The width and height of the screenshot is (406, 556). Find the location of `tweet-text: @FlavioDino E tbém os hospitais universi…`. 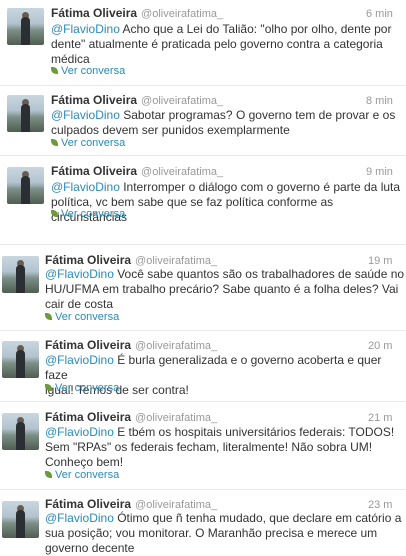

tweet-text: @FlavioDino E tbém os hospitais universi… is located at coordinates (219, 447).